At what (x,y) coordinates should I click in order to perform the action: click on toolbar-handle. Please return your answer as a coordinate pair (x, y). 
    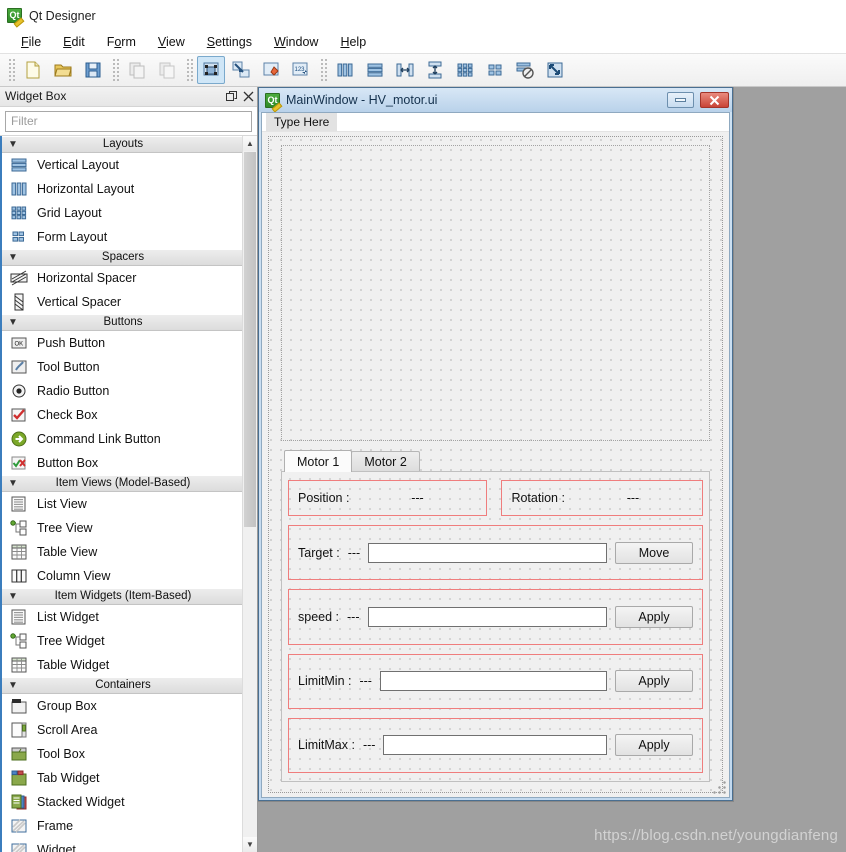
    Looking at the image, I should click on (11, 70).